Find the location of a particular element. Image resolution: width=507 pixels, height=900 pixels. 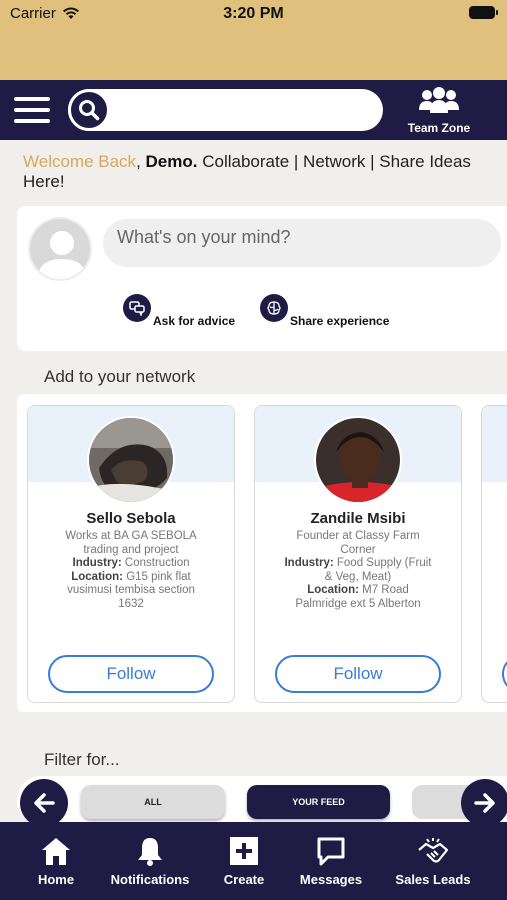

person-industry: Construction is located at coordinates (157, 563).